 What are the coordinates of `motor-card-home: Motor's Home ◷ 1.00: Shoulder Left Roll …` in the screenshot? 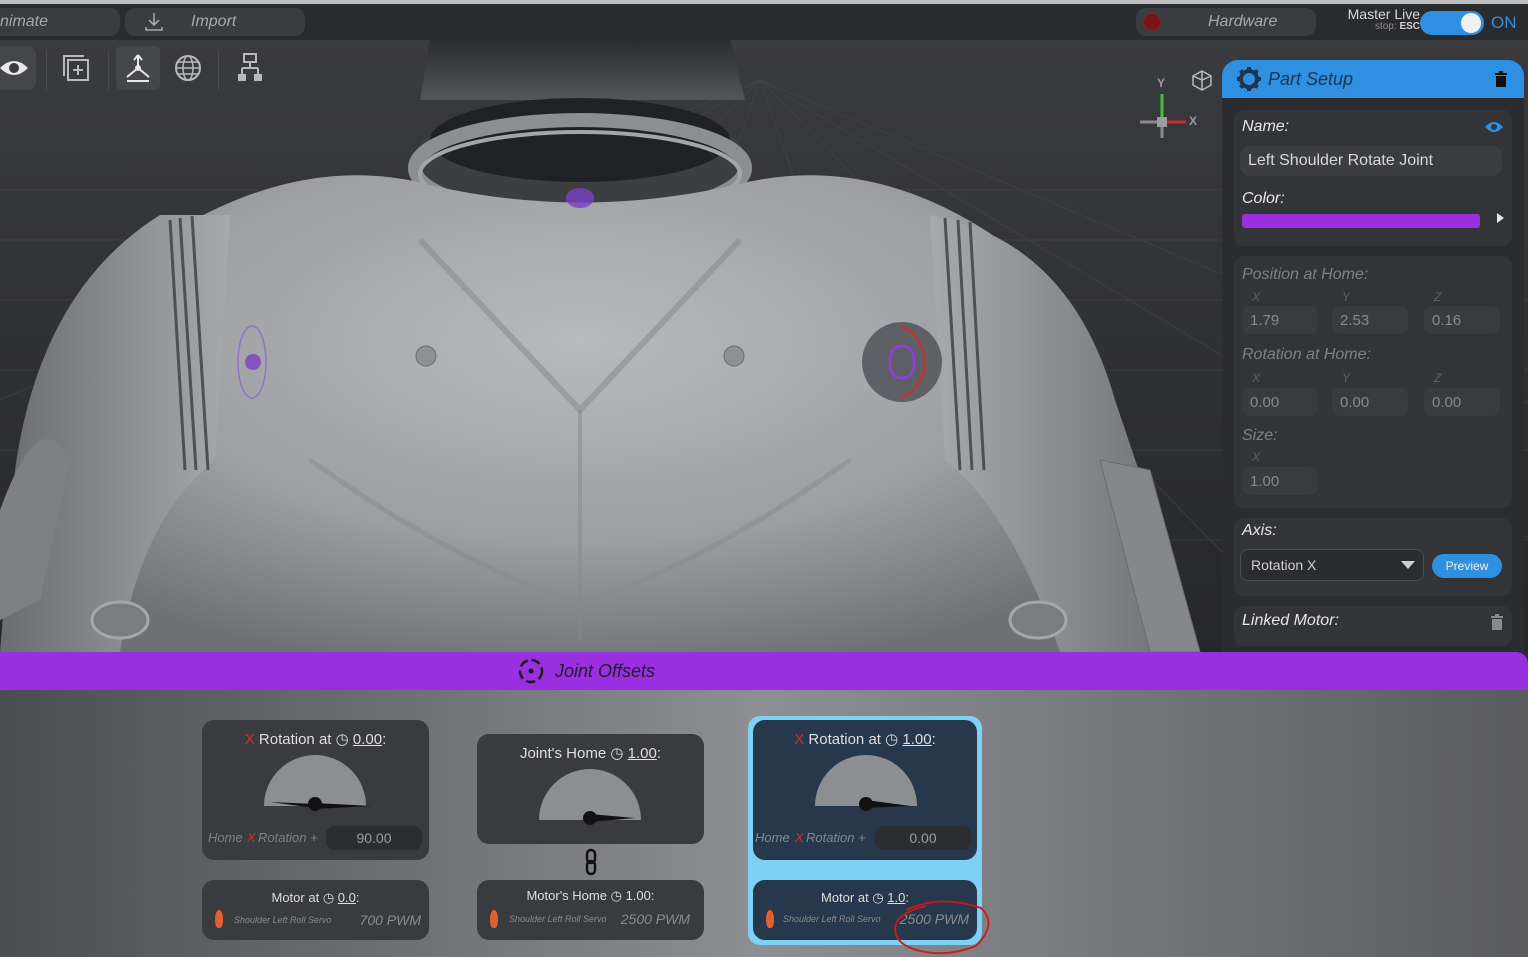 It's located at (590, 910).